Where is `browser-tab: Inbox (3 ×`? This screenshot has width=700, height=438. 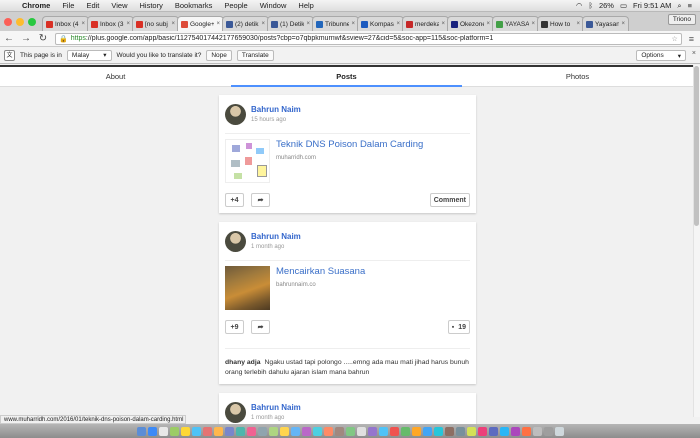 browser-tab: Inbox (3 × is located at coordinates (110, 23).